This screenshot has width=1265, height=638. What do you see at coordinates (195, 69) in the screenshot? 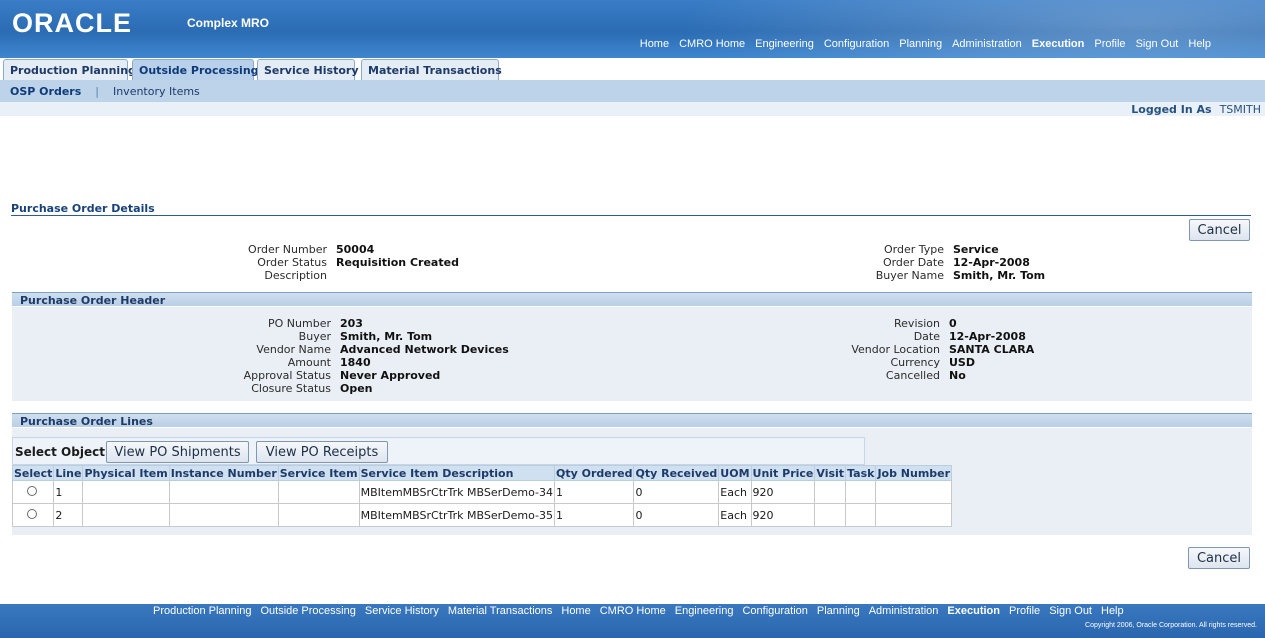
I see `tab-outside-processing: Outside Processing` at bounding box center [195, 69].